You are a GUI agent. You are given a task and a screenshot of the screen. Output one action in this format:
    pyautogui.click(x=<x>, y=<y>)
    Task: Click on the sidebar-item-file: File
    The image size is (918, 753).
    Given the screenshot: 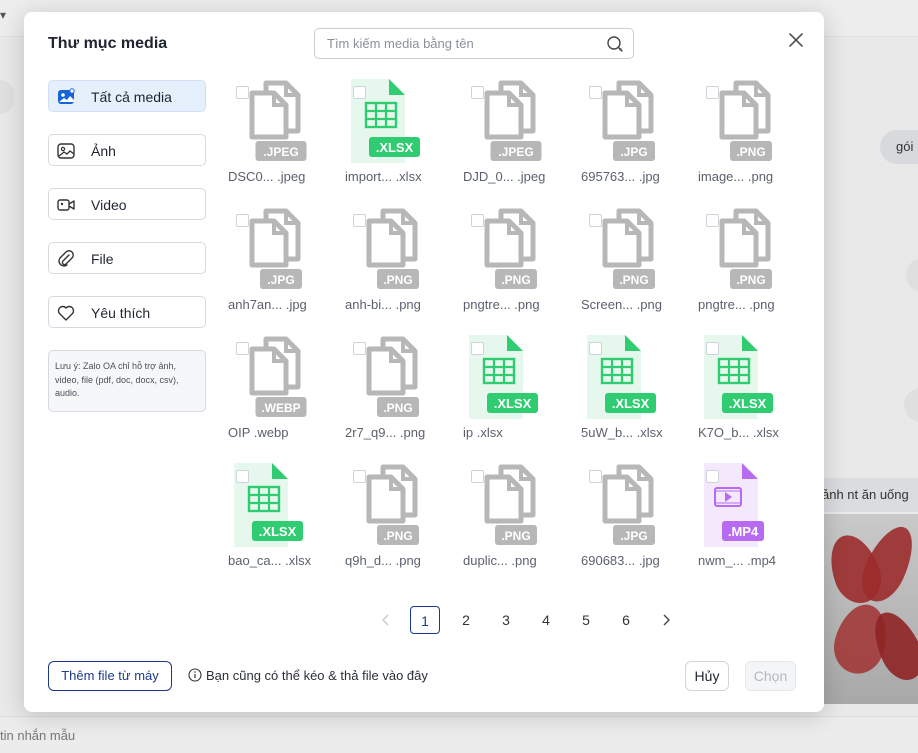 What is the action you would take?
    pyautogui.click(x=127, y=258)
    